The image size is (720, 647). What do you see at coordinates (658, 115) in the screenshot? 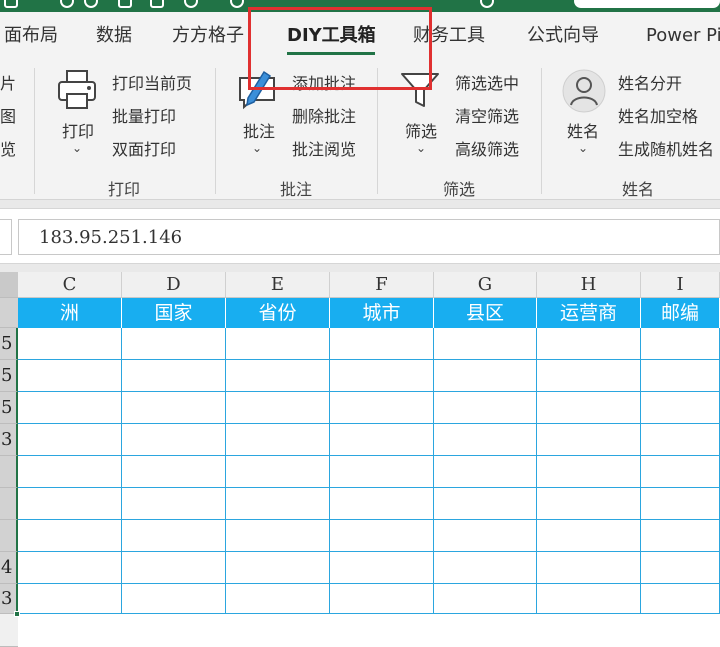
I see `name-add-space-button: 姓名加空格` at bounding box center [658, 115].